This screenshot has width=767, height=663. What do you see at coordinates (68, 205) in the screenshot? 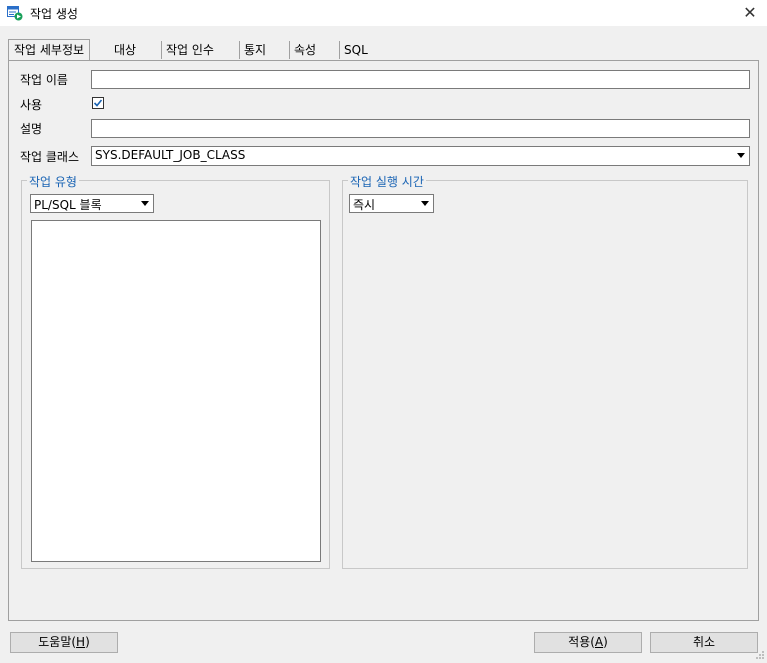
I see `job-type-value: PL/SQL 블록` at bounding box center [68, 205].